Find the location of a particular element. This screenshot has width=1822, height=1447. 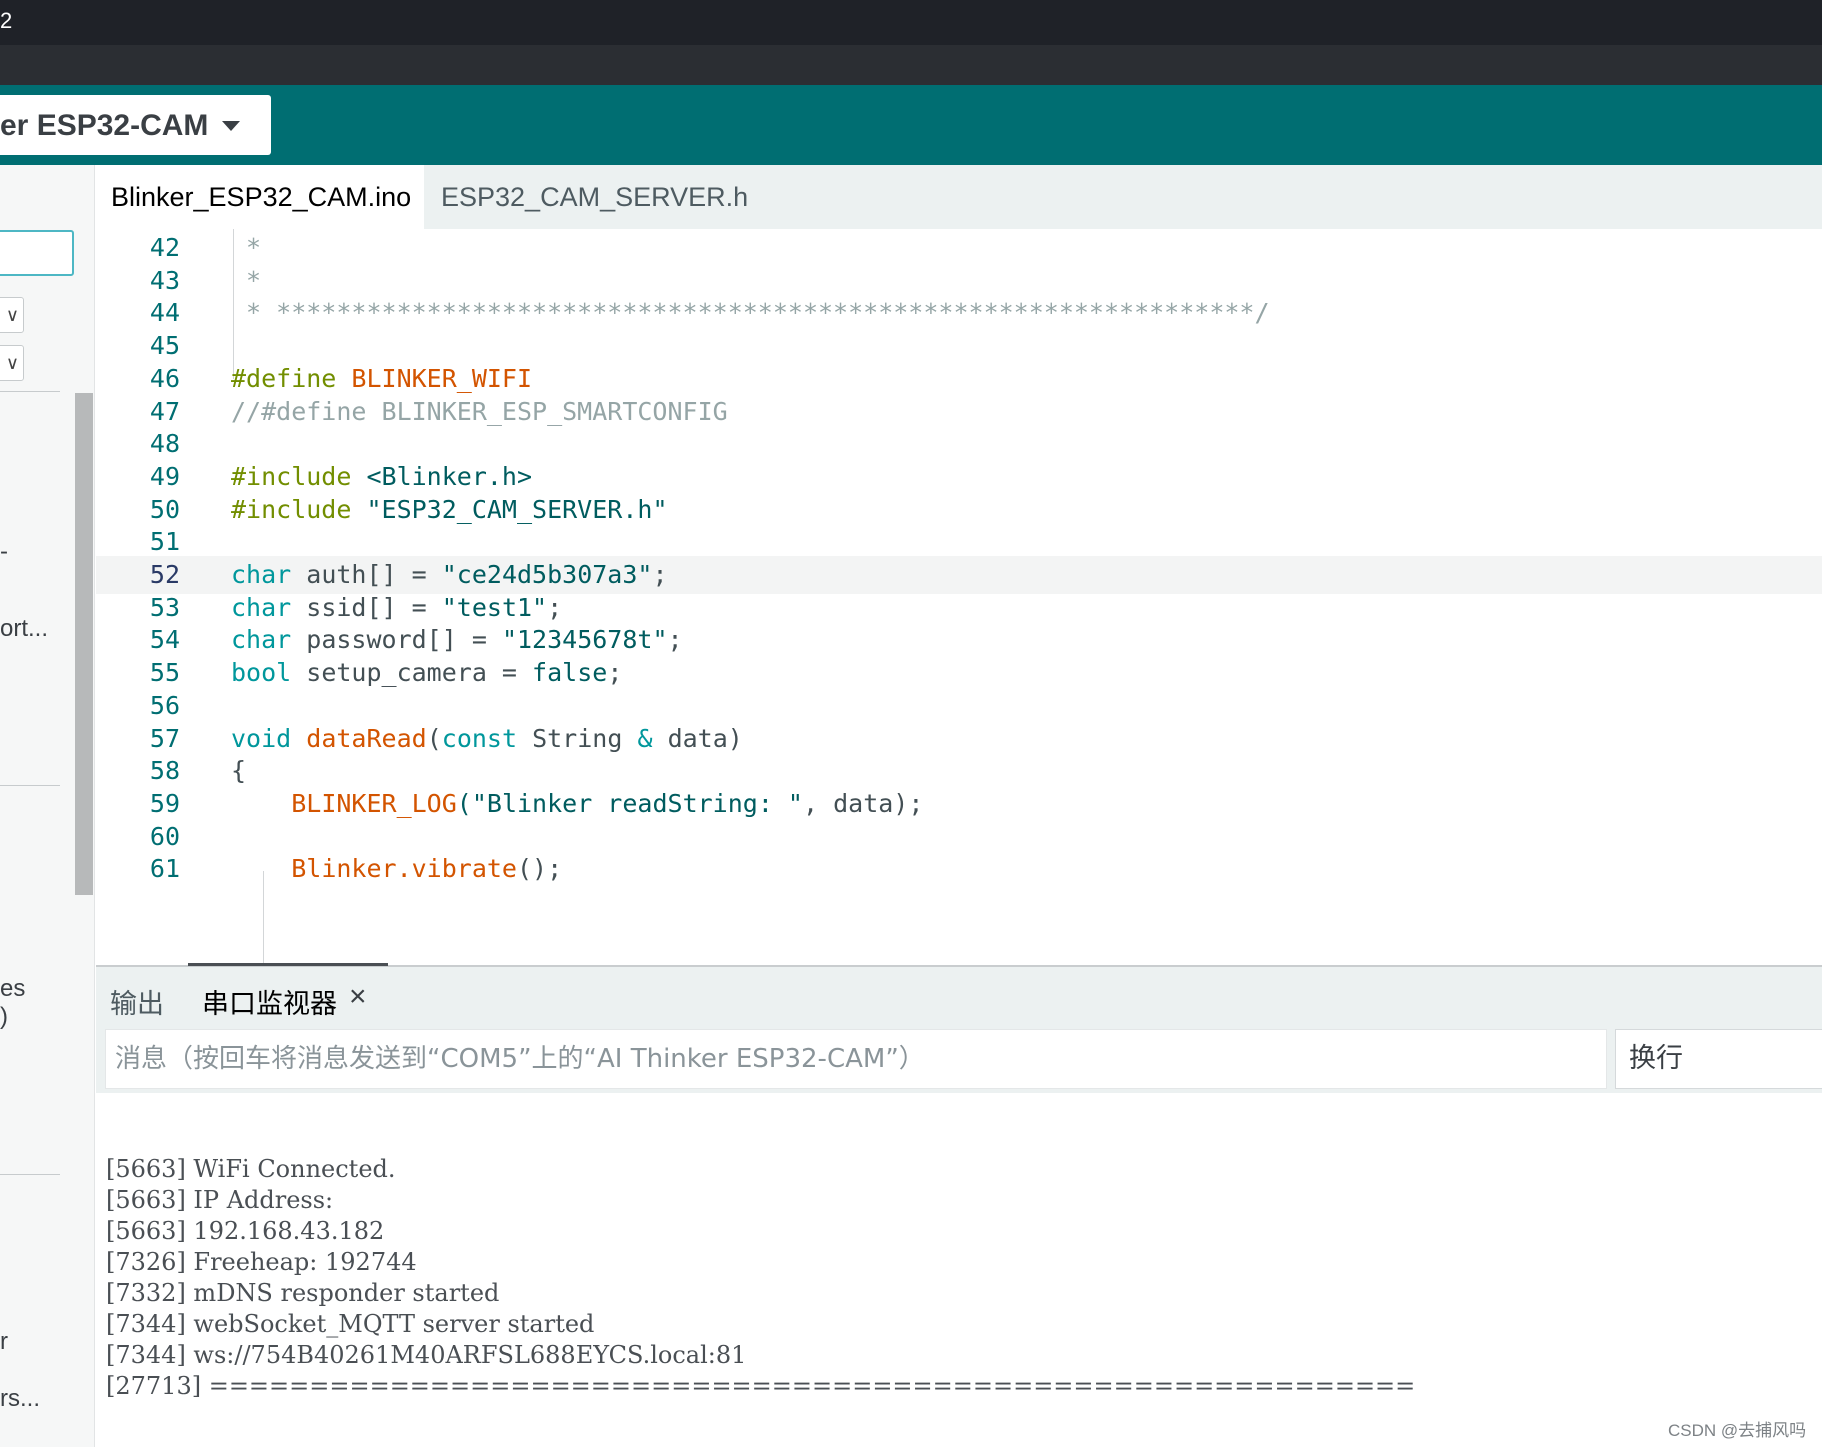

title-bar: 2 is located at coordinates (911, 22).